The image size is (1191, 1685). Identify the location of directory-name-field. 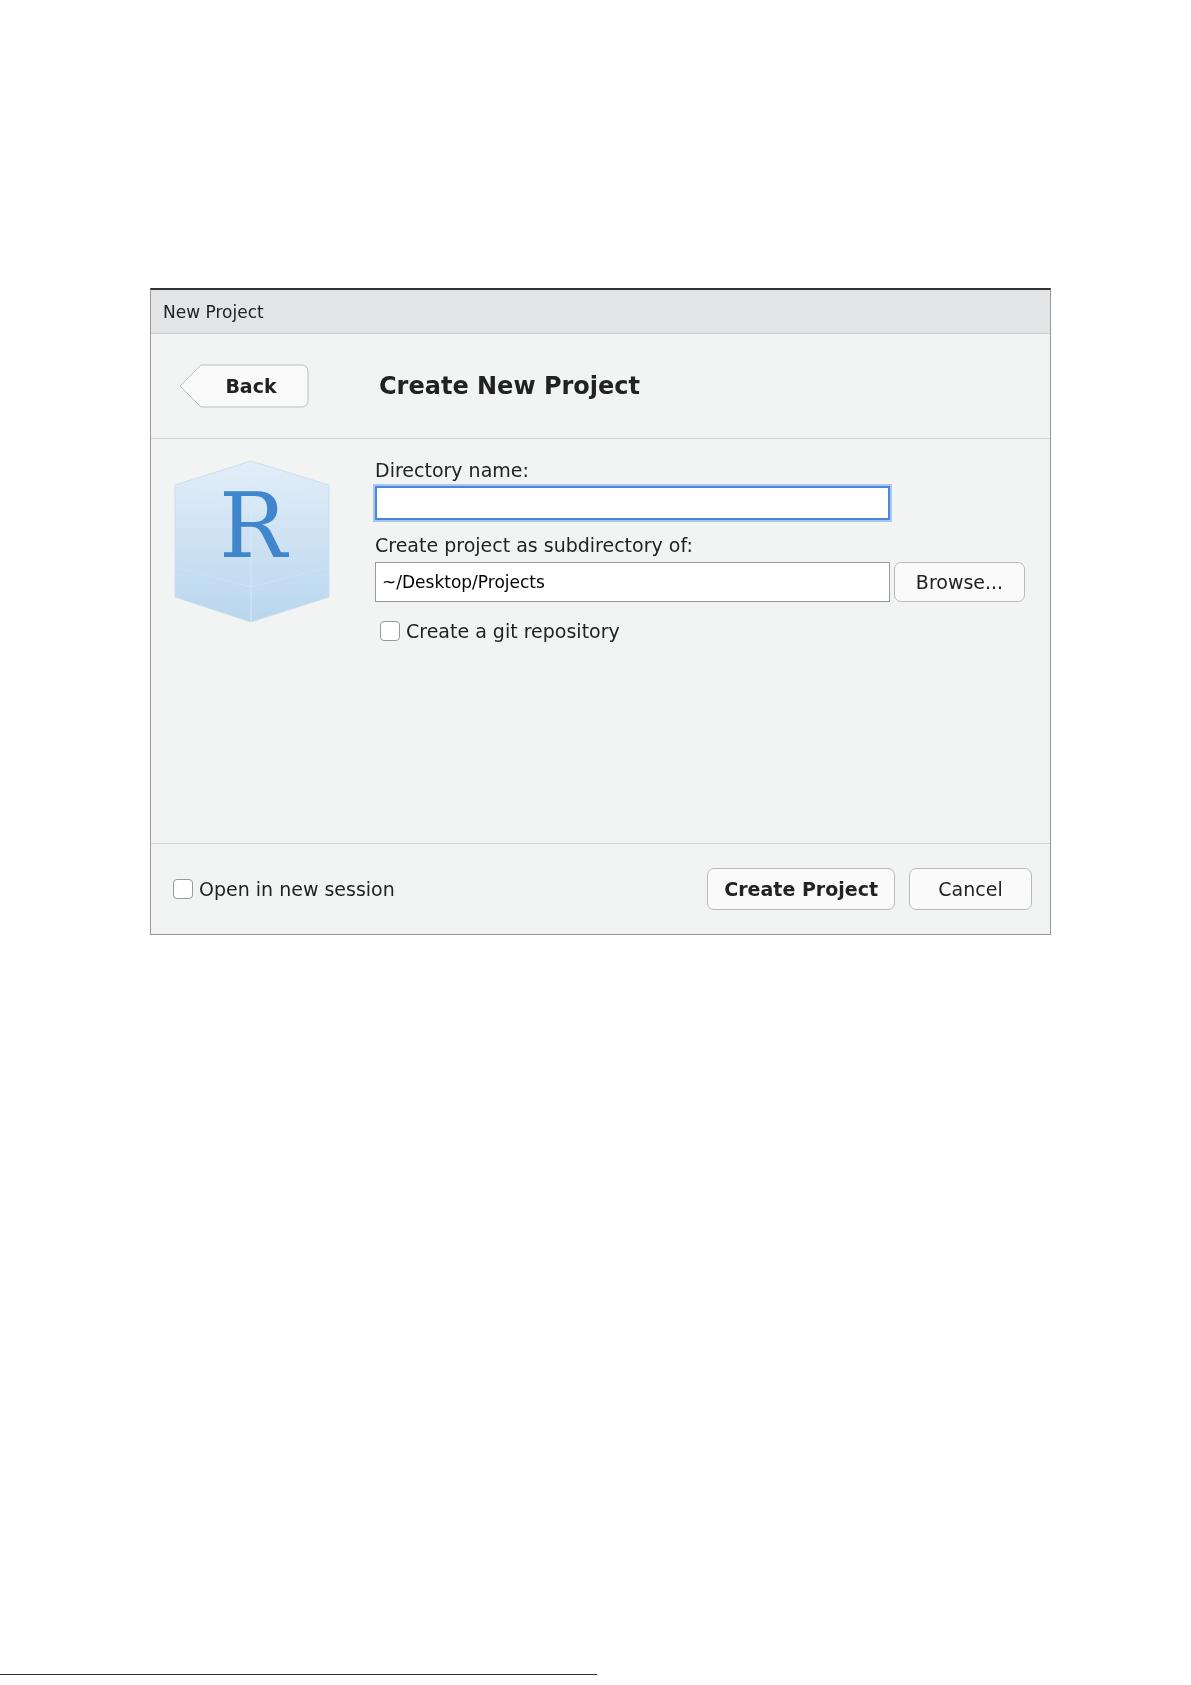
(632, 503).